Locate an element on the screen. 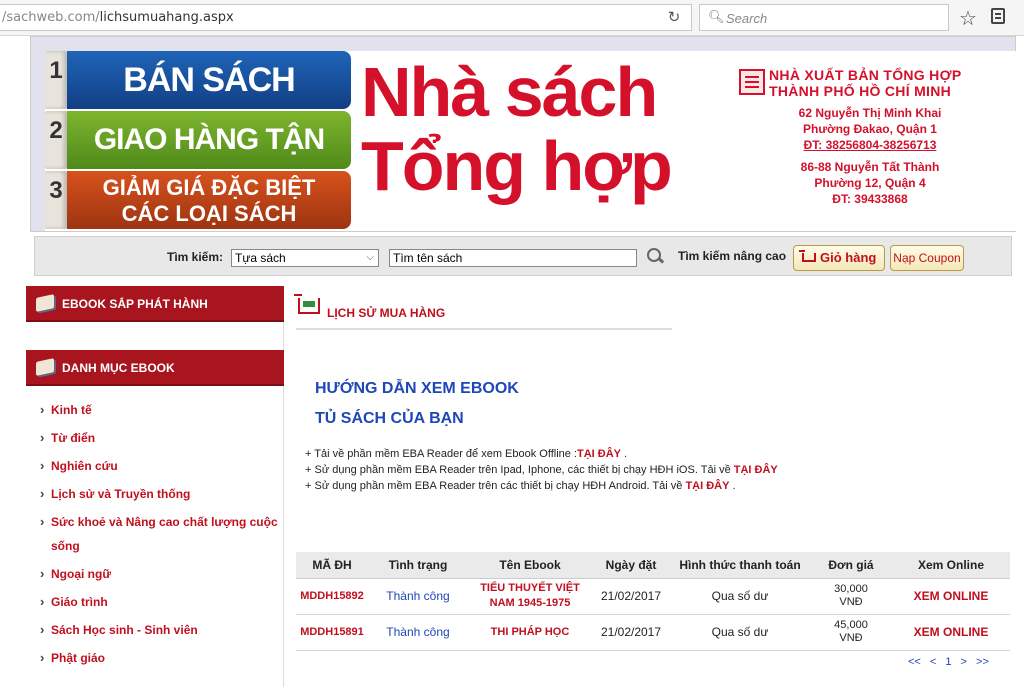  promo-text-line: GIẢM GIÁ ĐẶC BIỆT is located at coordinates (209, 187).